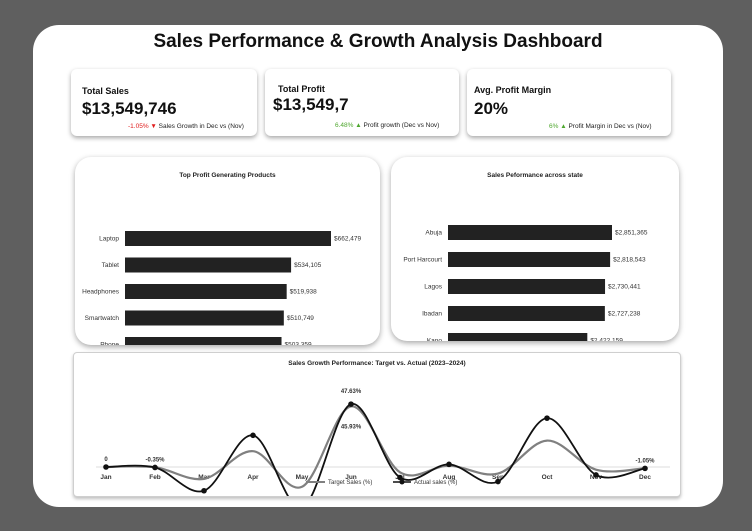 Image resolution: width=752 pixels, height=531 pixels. What do you see at coordinates (554, 126) in the screenshot?
I see `kpi-change: 6%` at bounding box center [554, 126].